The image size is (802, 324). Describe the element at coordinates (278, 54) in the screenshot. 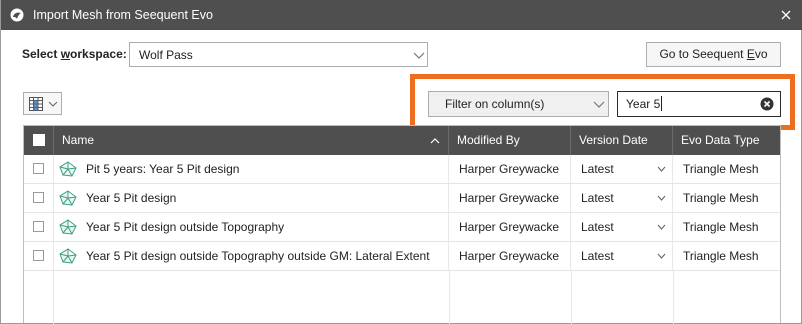

I see `workspace-select: Wolf Pass` at that location.